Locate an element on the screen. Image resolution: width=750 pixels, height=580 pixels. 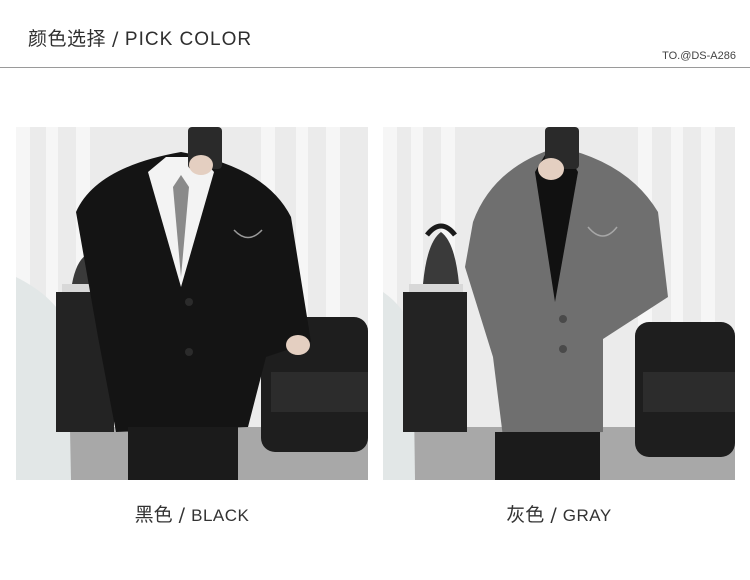
gray-option-caption: 灰色 / GRAY is located at coordinates (559, 513).